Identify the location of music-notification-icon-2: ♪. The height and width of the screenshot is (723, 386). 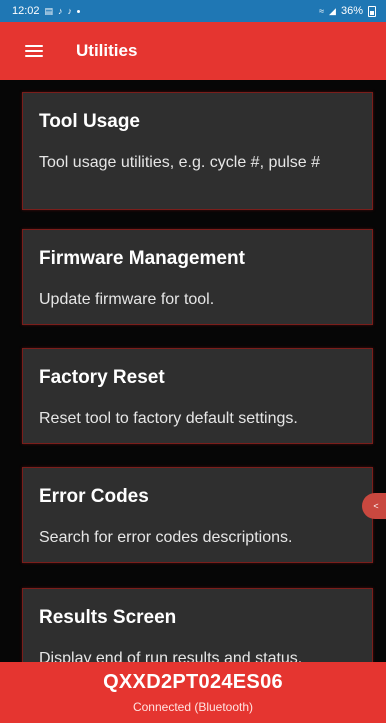
(70, 10).